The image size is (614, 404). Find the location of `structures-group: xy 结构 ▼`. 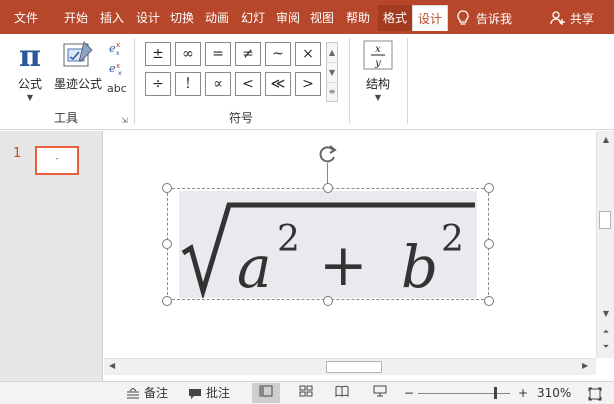

structures-group: xy 结构 ▼ is located at coordinates (378, 82).